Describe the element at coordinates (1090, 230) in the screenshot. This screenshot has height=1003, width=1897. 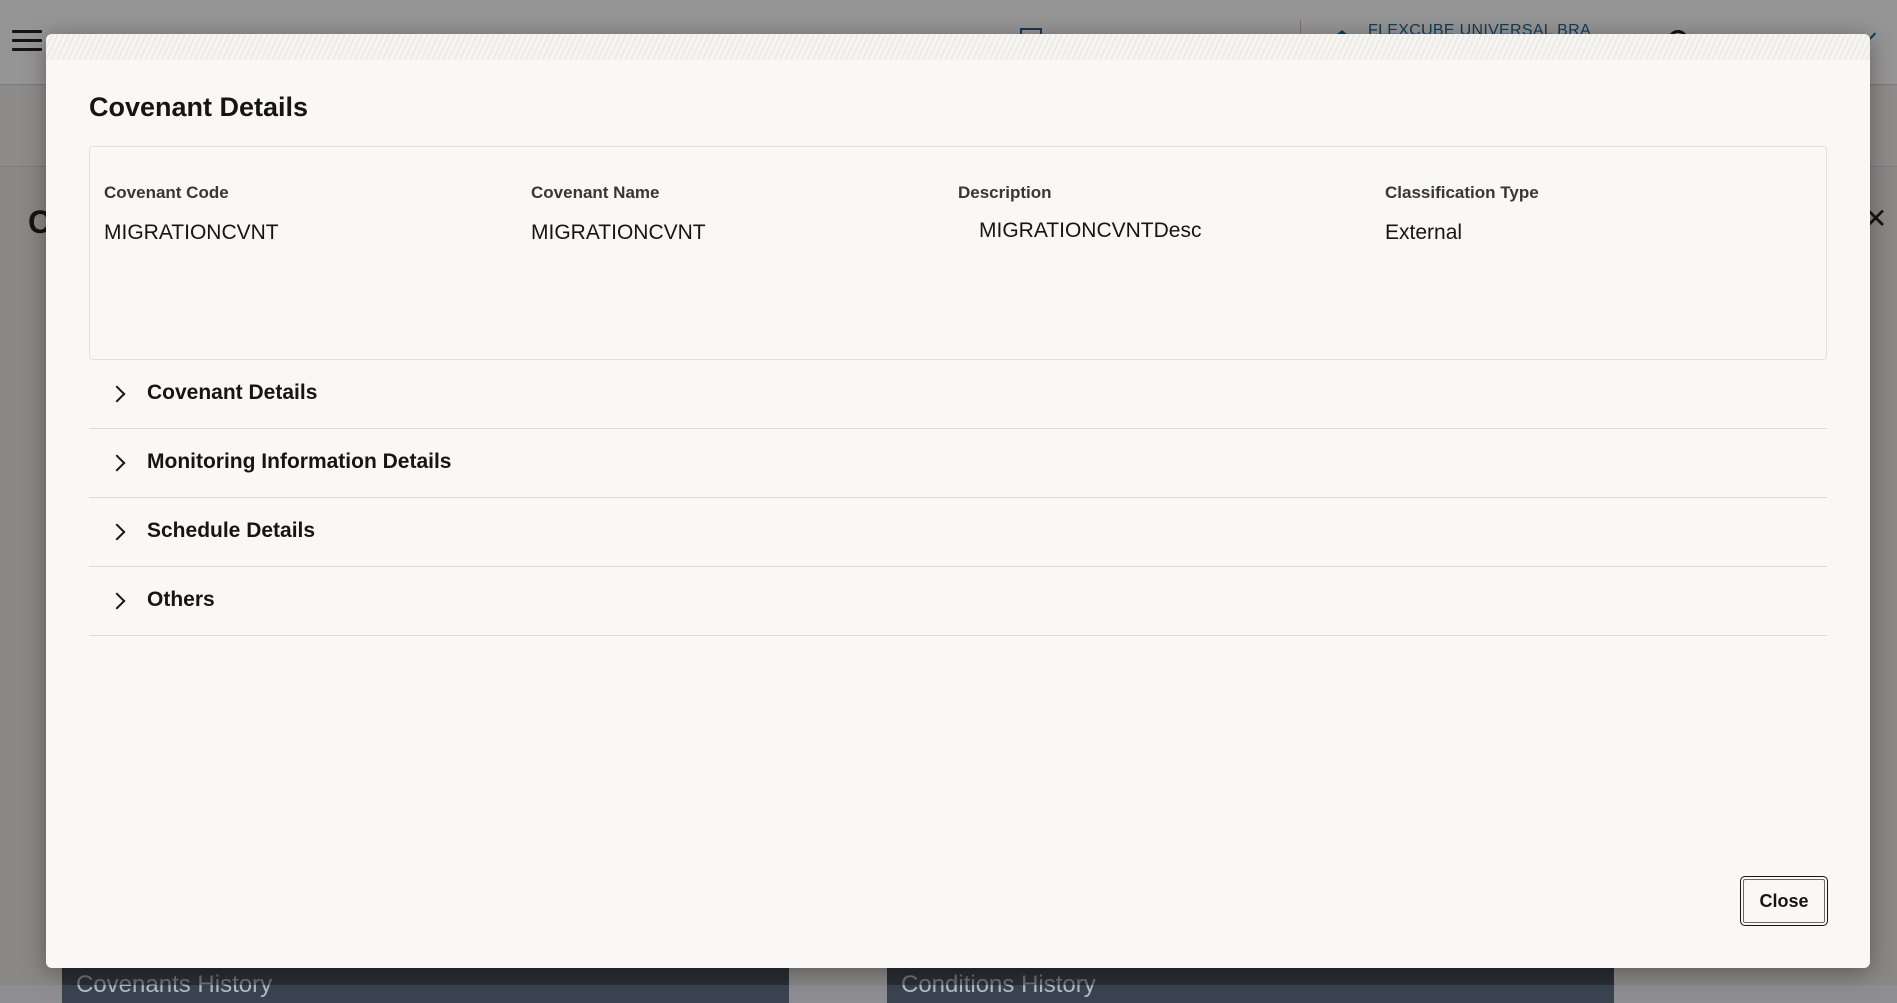
I see `description-value: MIGRATIONCVNTDesc` at that location.